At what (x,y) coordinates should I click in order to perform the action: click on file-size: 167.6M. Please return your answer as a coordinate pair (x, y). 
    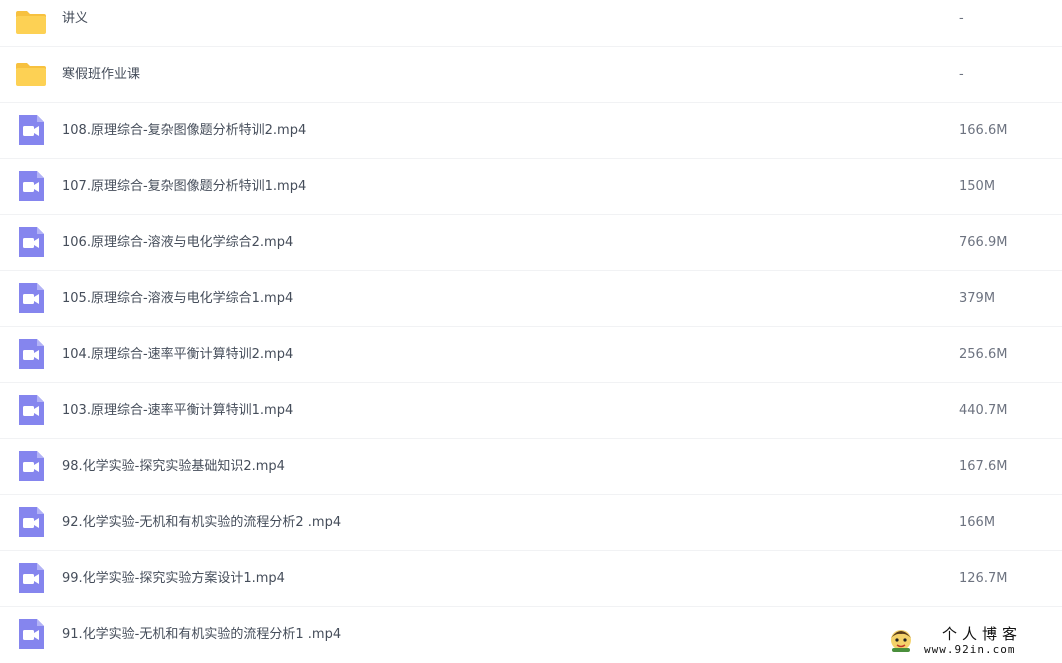
    Looking at the image, I should click on (983, 466).